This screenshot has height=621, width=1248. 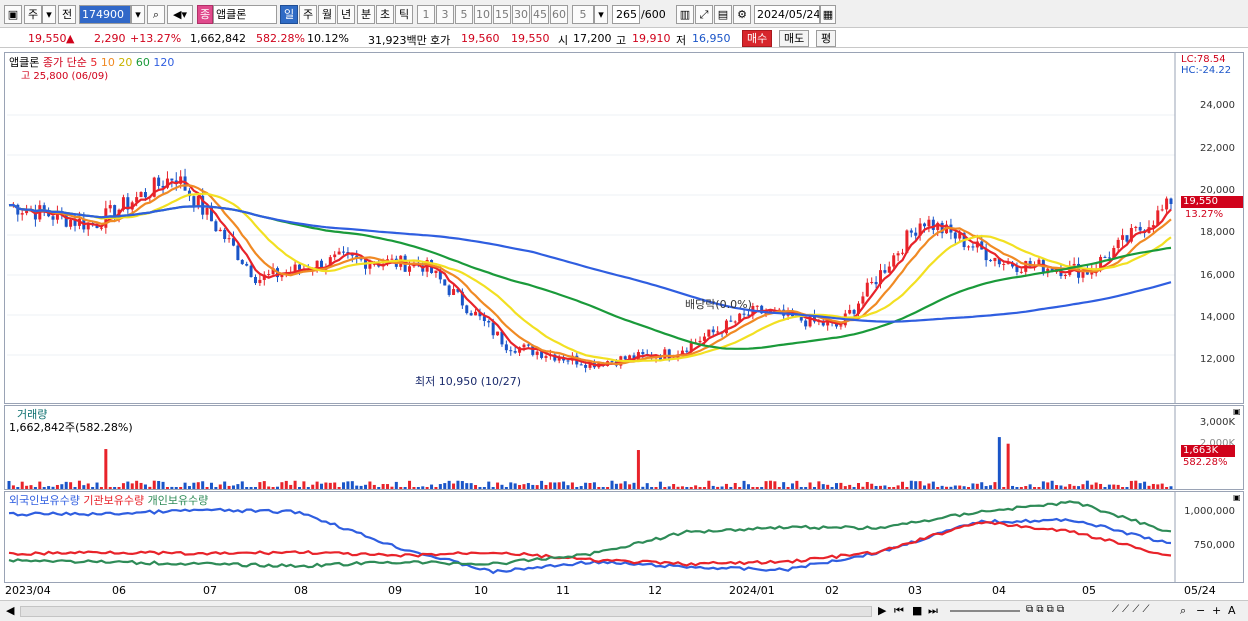 I want to click on zoom-slider, so click(x=985, y=611).